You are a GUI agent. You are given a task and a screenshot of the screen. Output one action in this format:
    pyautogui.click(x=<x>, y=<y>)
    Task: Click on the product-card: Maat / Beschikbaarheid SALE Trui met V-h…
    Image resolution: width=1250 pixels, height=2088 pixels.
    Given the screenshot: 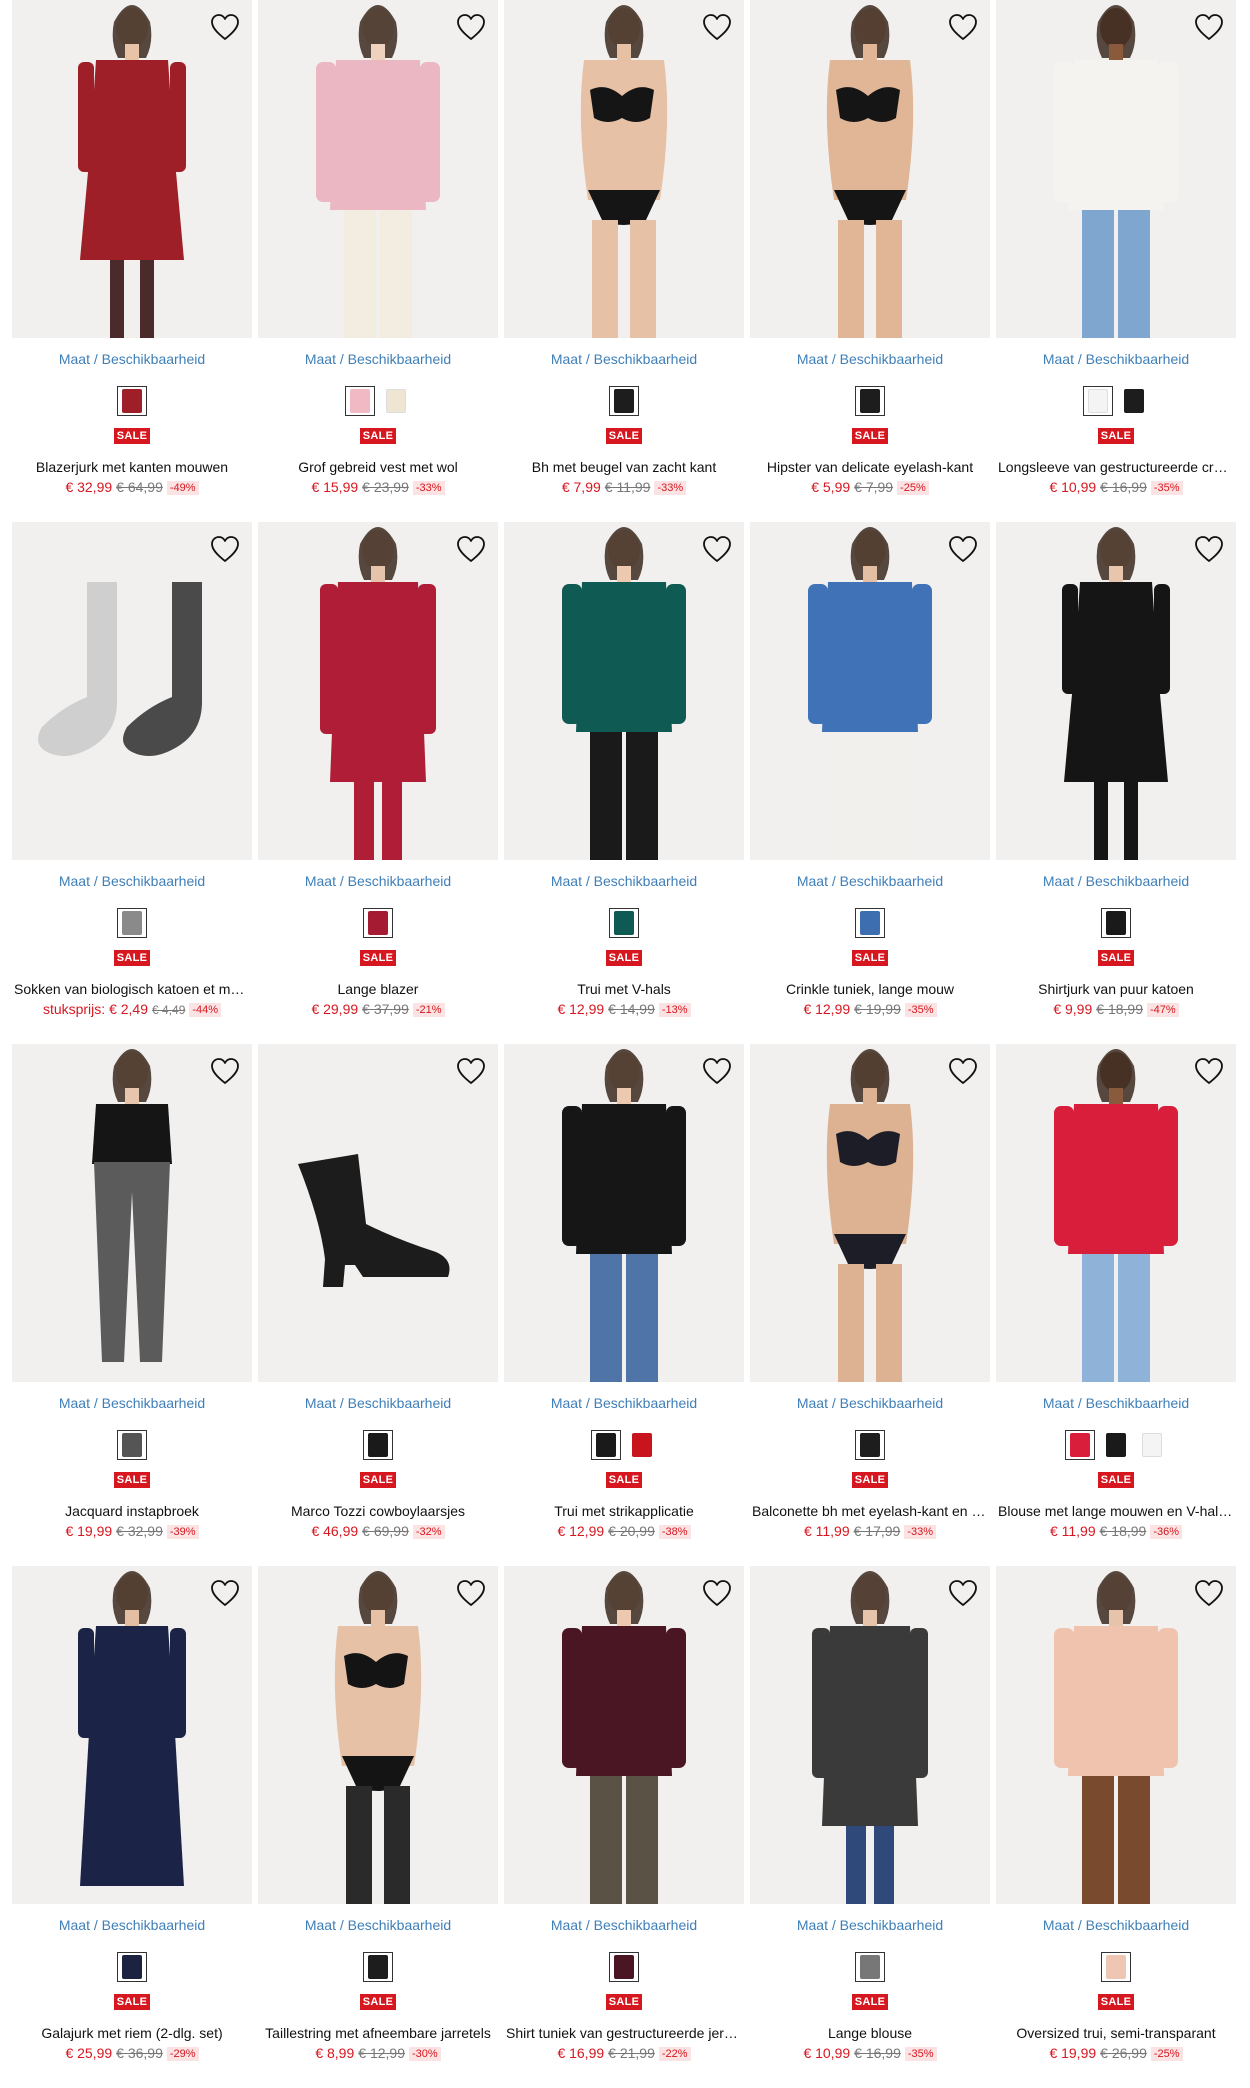 What is the action you would take?
    pyautogui.click(x=624, y=783)
    